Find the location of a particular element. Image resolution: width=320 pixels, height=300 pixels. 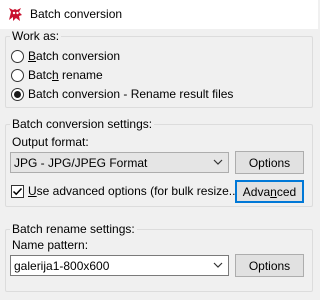

output-format-label: Output format: is located at coordinates (50, 142).